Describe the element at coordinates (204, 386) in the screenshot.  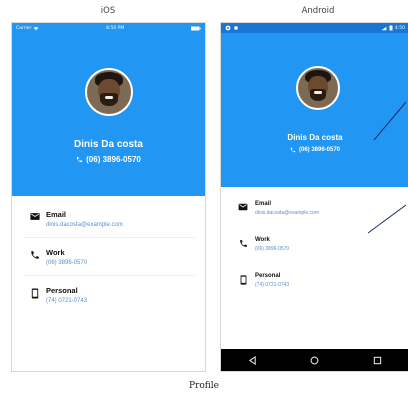
I see `figure-caption: Profile` at that location.